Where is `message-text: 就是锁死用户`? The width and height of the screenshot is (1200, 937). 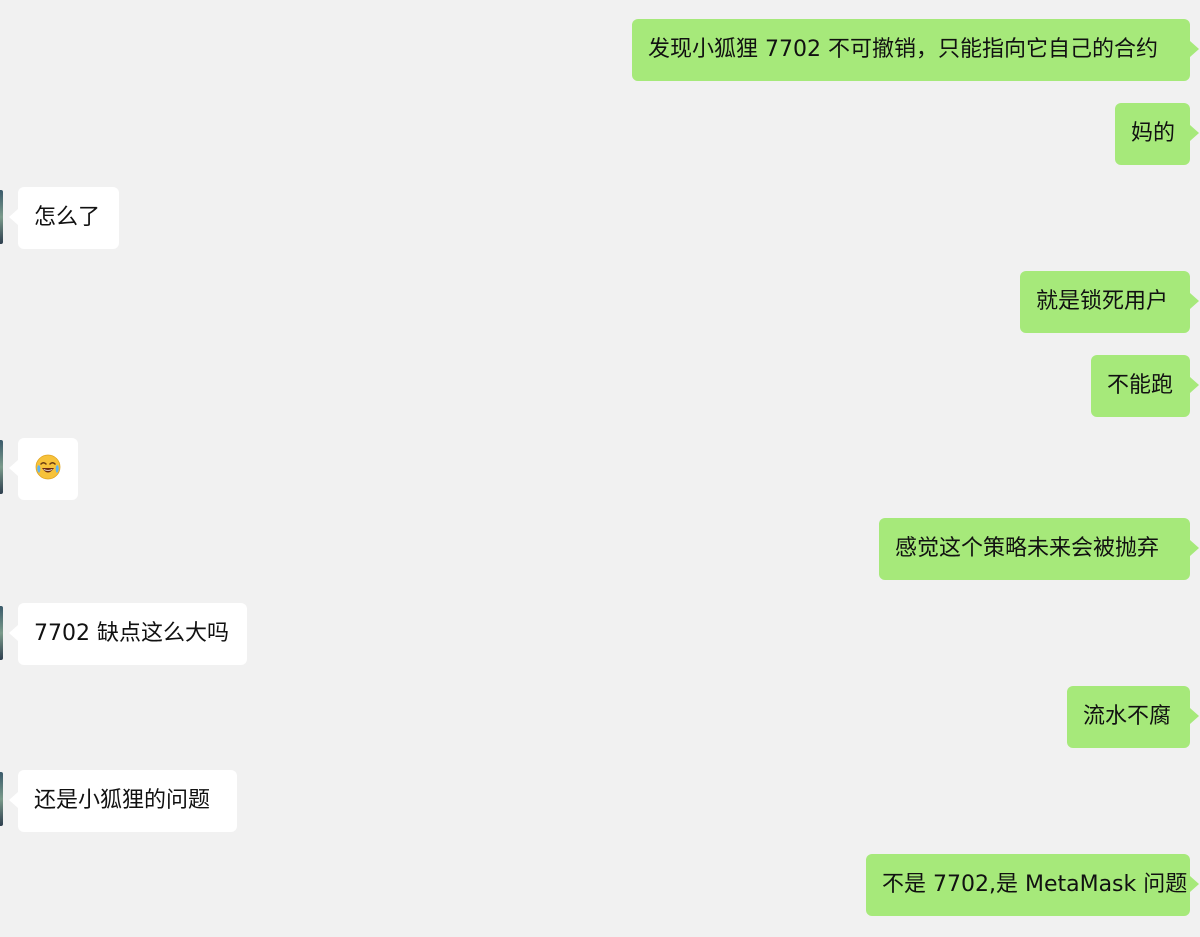 message-text: 就是锁死用户 is located at coordinates (1102, 301).